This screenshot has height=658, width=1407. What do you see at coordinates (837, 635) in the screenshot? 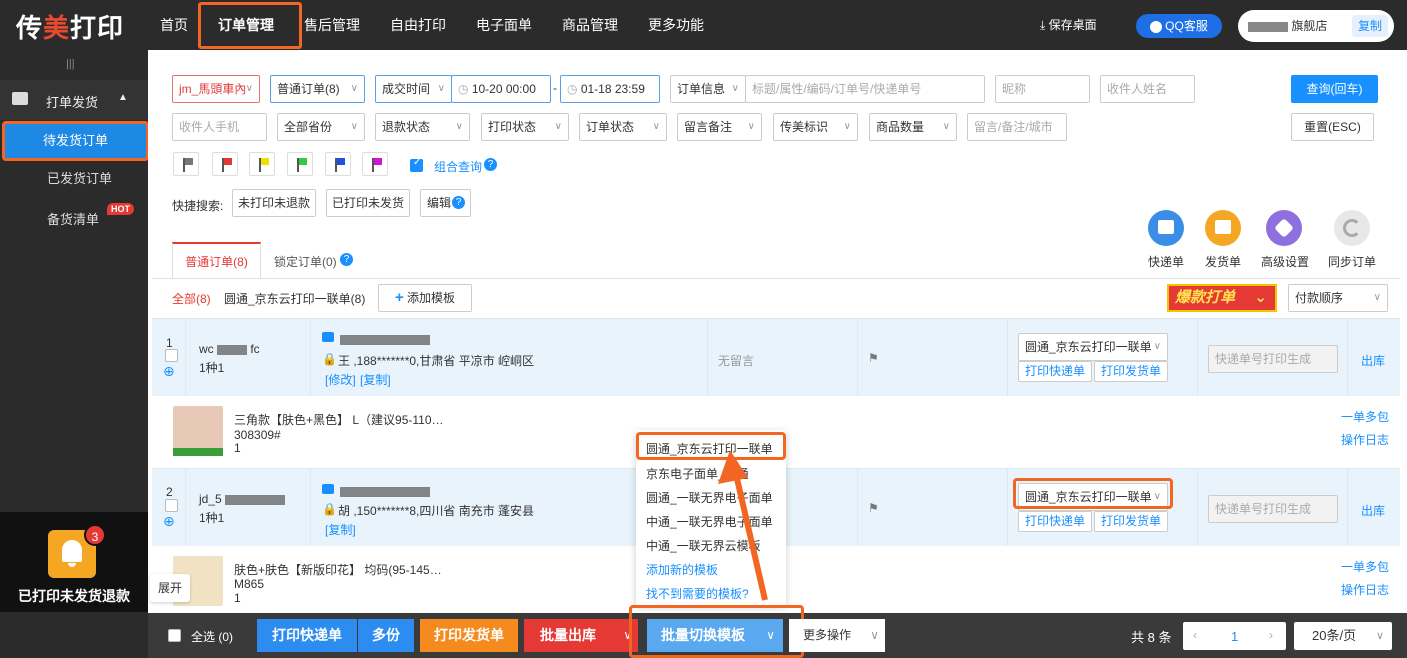
I see `more-operations-select: 更多操作 ∨` at bounding box center [837, 635].